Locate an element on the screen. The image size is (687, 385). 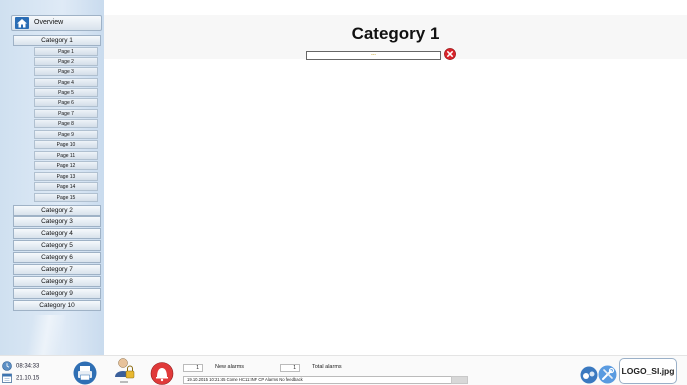
sidebar-item-category-3: Category 3 is located at coordinates (57, 221).